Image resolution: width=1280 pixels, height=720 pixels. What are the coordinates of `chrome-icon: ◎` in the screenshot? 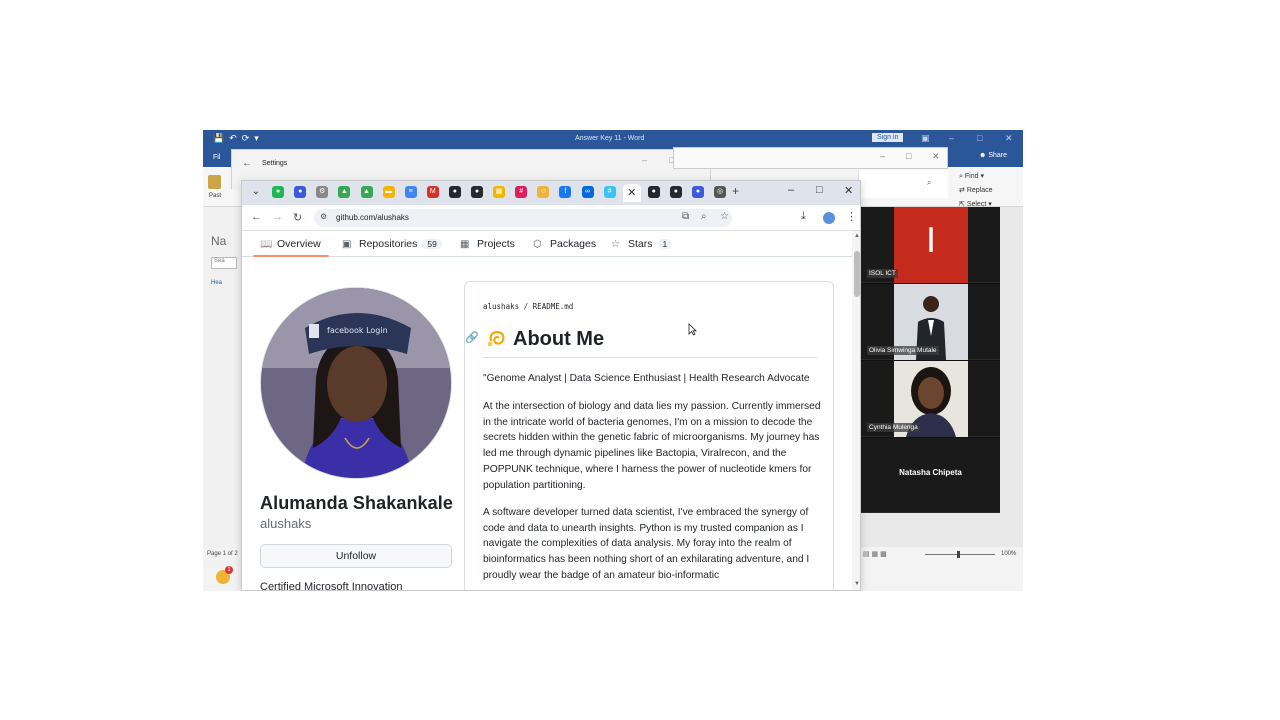 It's located at (720, 192).